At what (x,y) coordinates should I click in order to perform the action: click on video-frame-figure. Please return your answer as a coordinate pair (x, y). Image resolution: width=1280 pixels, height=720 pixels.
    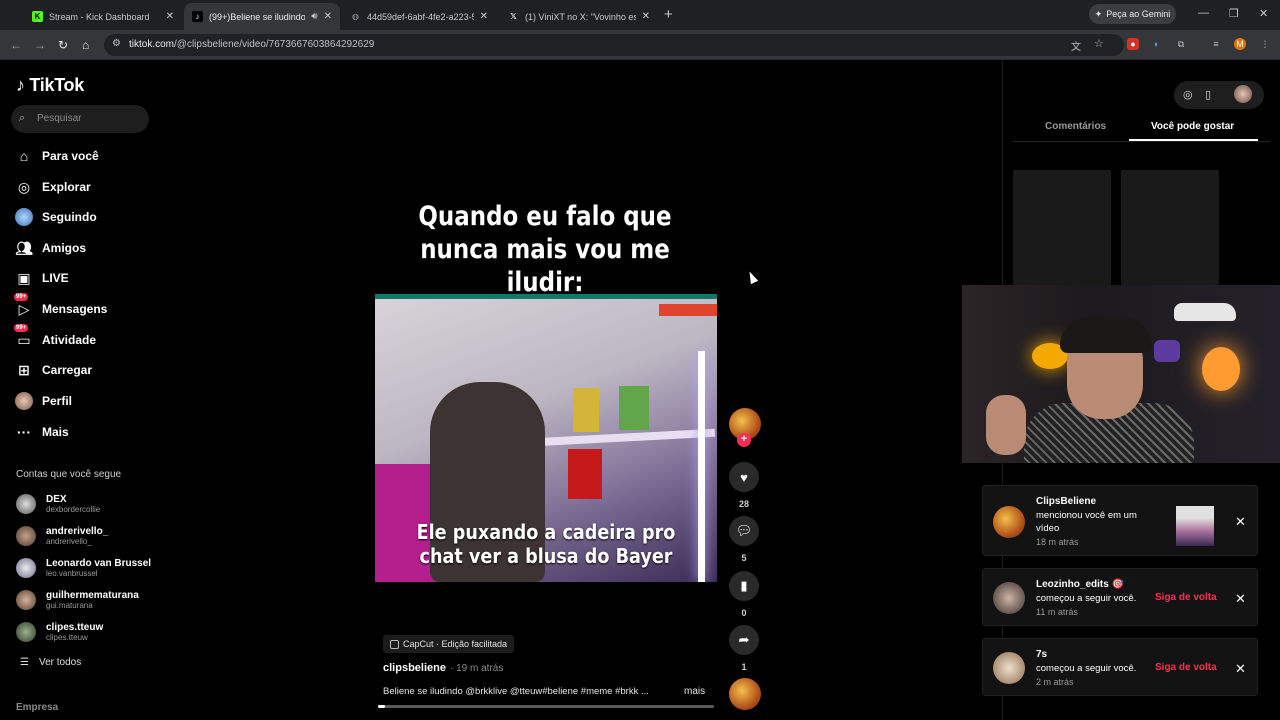
    Looking at the image, I should click on (586, 410).